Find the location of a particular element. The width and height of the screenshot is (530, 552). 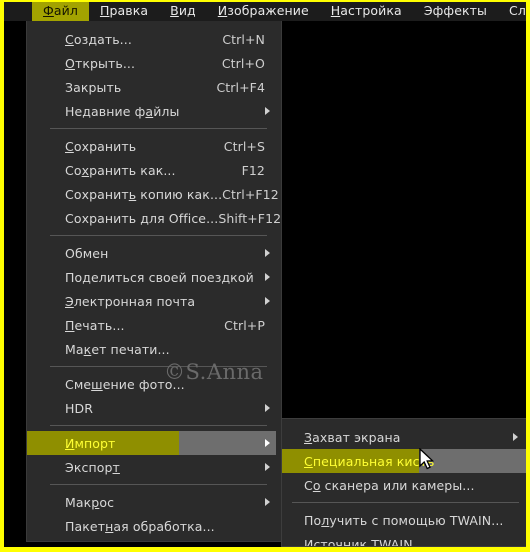

label-hdr: HDR is located at coordinates (79, 408).